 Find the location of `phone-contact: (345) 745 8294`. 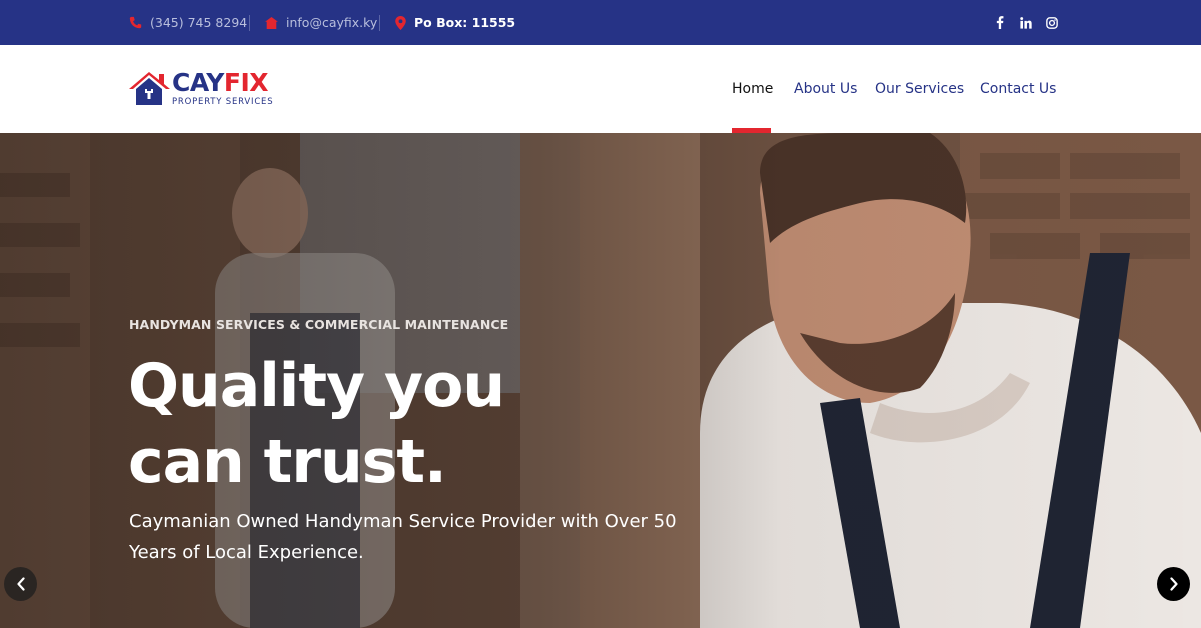

phone-contact: (345) 745 8294 is located at coordinates (188, 22).